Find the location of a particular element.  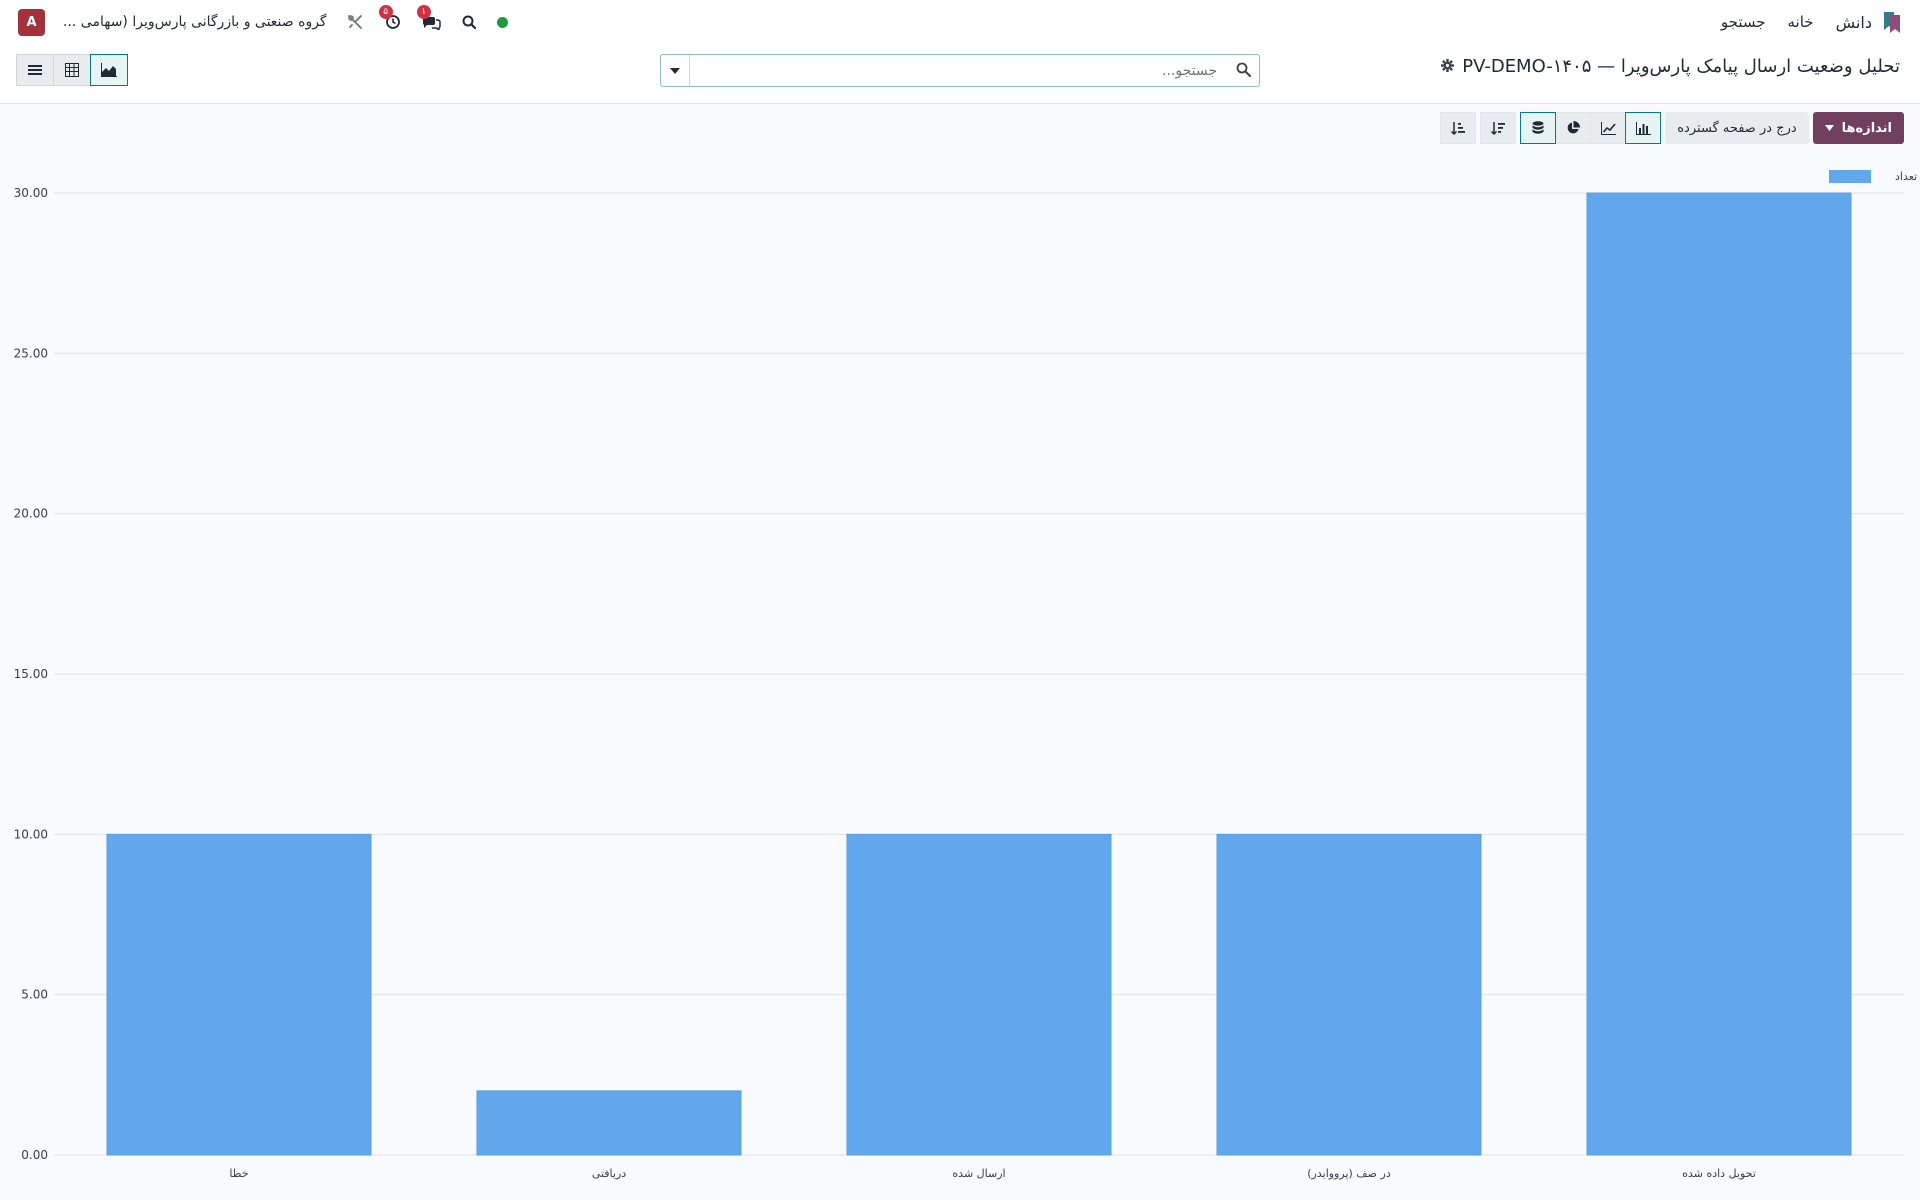

y-tick-label: 30.00 is located at coordinates (31, 193).